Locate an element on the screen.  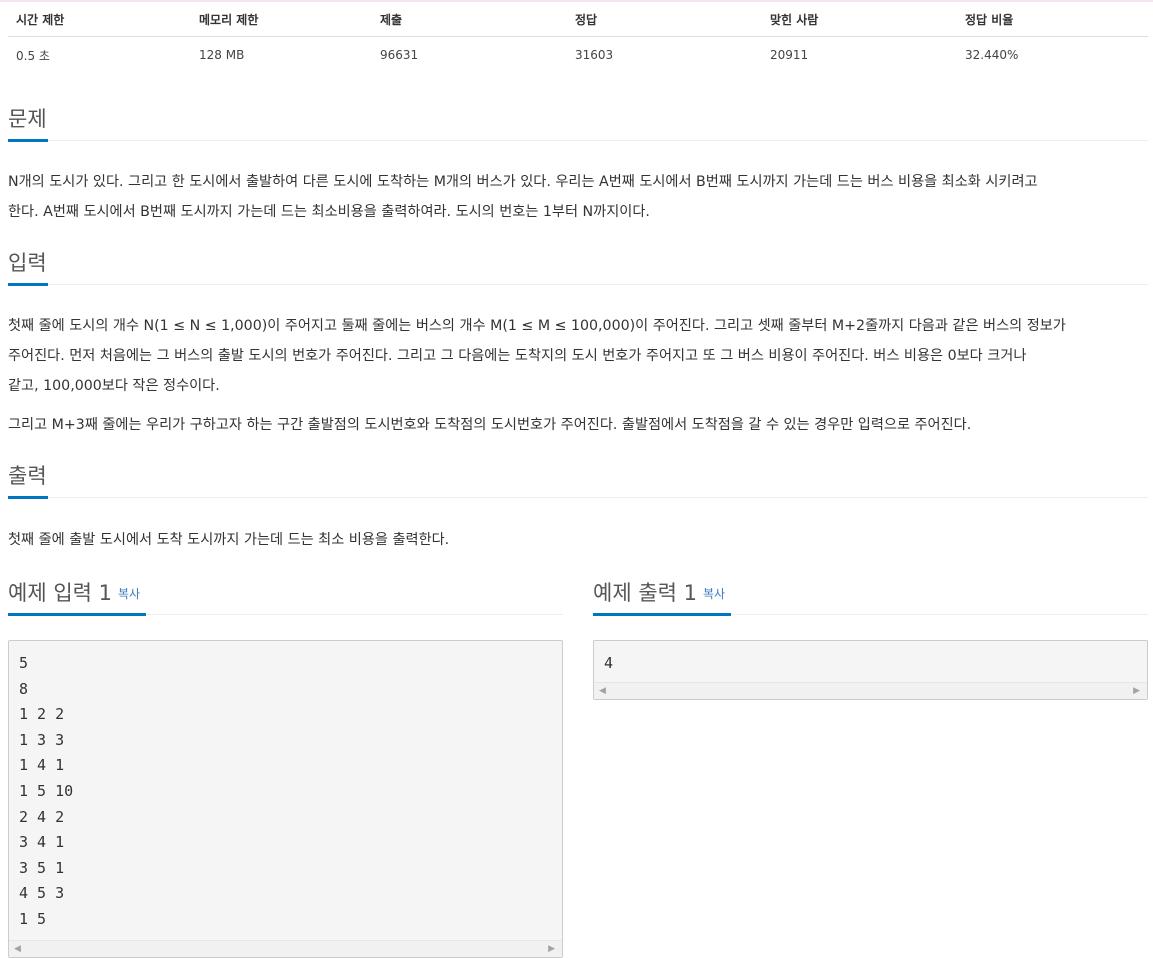
stats-header-row: 시간 제한 메모리 제한 제출 정답 맞힌 사람 정답 비율 is located at coordinates (578, 19).